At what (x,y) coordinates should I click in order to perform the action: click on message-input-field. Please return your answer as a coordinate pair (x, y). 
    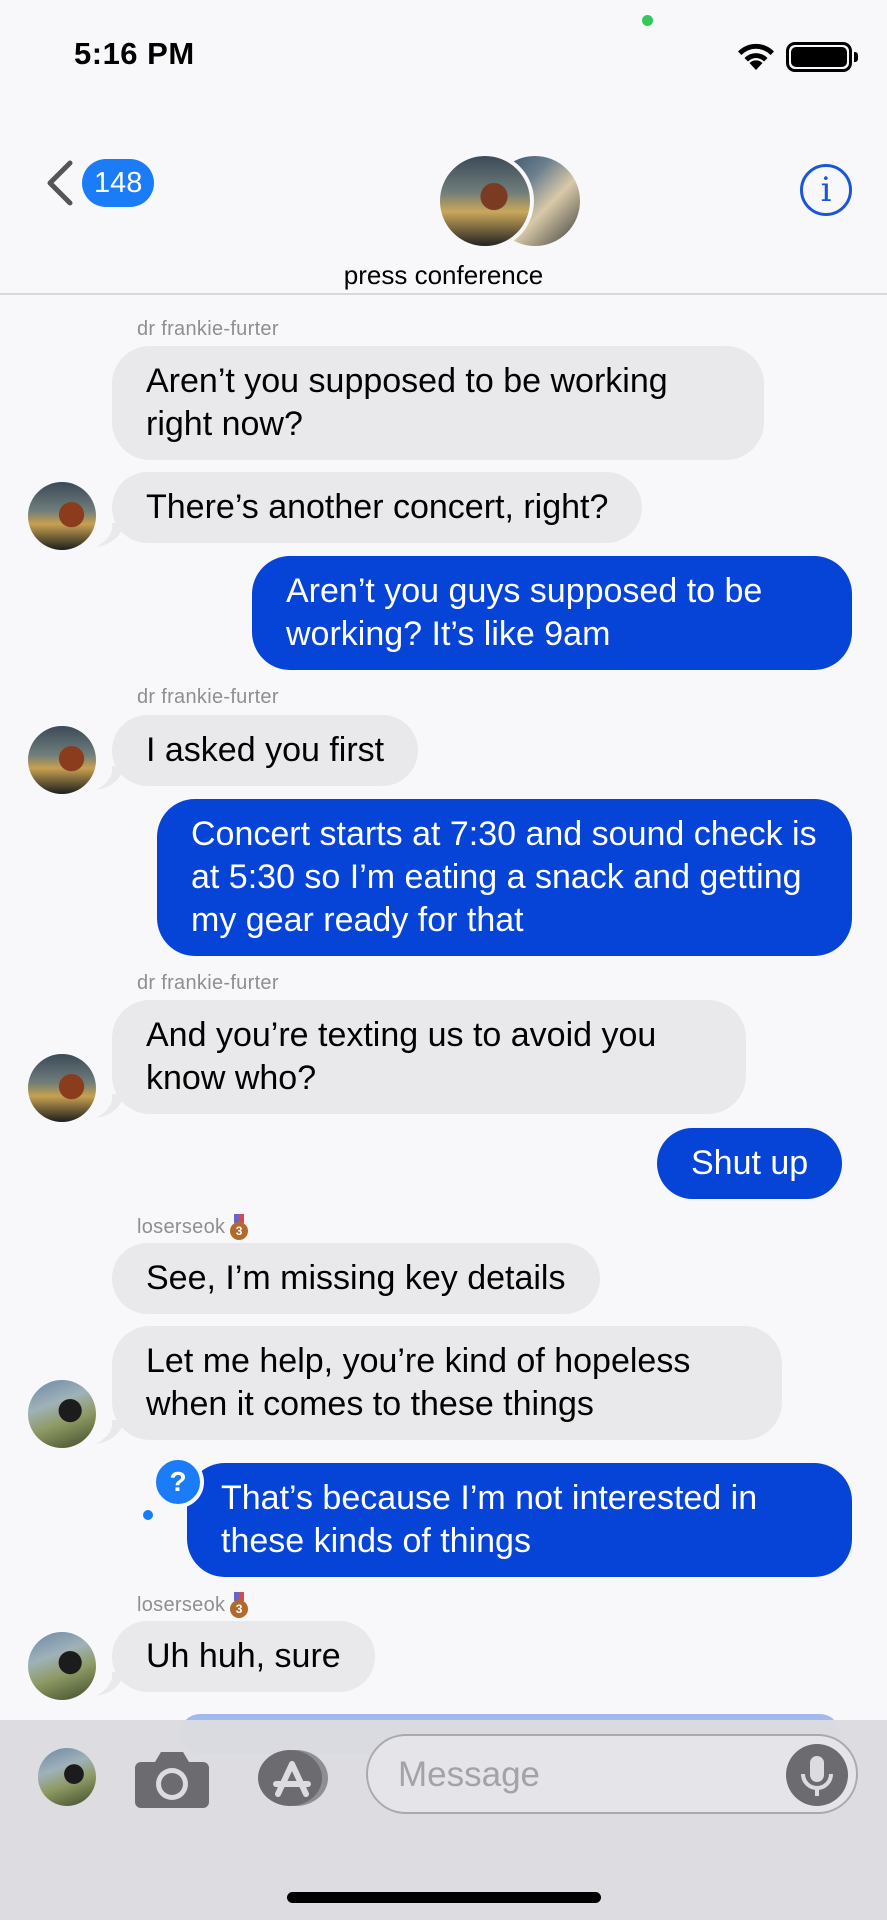
    Looking at the image, I should click on (612, 1774).